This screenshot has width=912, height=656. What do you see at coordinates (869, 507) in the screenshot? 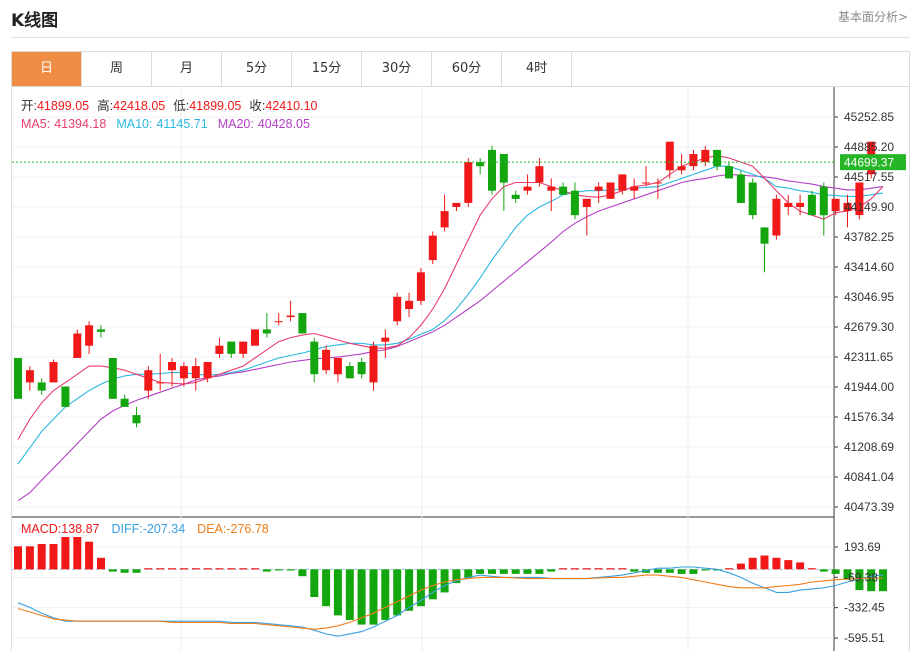
I see `price-tick-label: 40473.39` at bounding box center [869, 507].